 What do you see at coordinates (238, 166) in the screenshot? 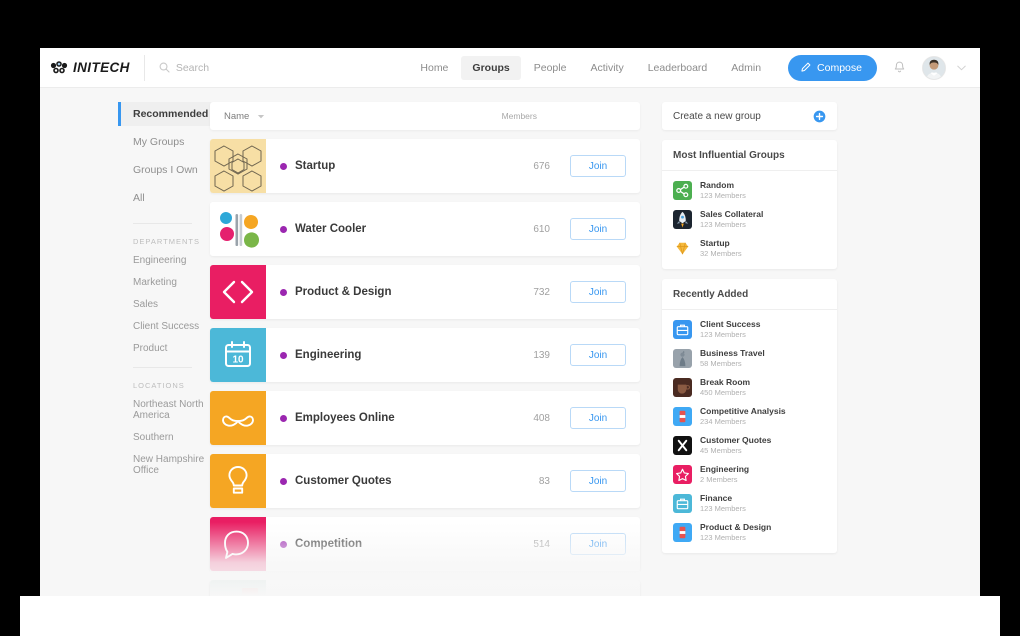
I see `hexagons-icon` at bounding box center [238, 166].